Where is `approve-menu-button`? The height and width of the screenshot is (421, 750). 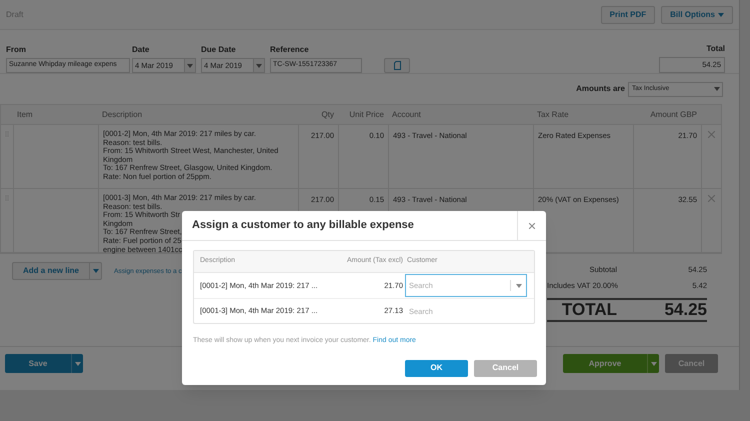
approve-menu-button is located at coordinates (653, 363).